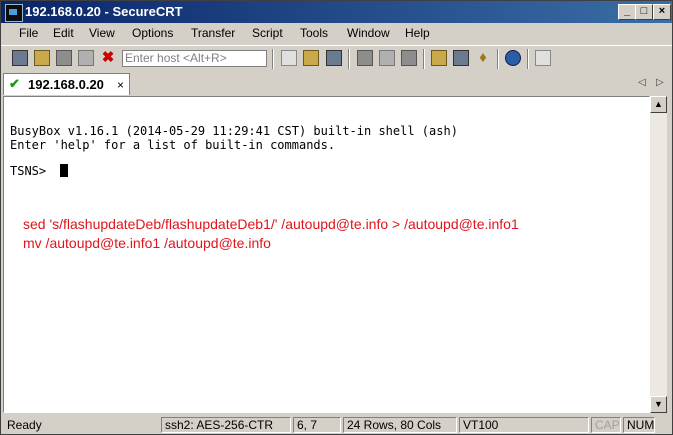  What do you see at coordinates (102, 33) in the screenshot?
I see `menu-view: View` at bounding box center [102, 33].